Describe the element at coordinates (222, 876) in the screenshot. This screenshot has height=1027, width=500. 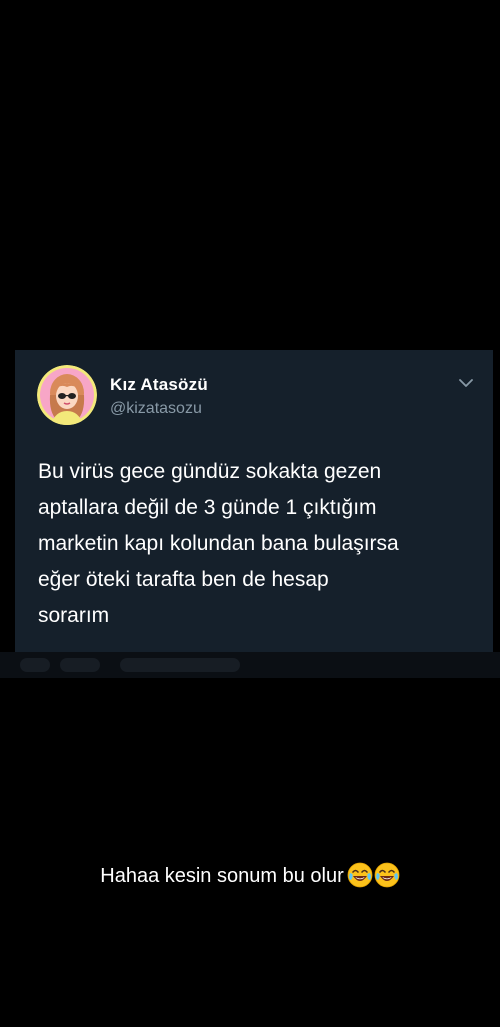
I see `caption-text: Hahaa kesin sonum bu olur` at that location.